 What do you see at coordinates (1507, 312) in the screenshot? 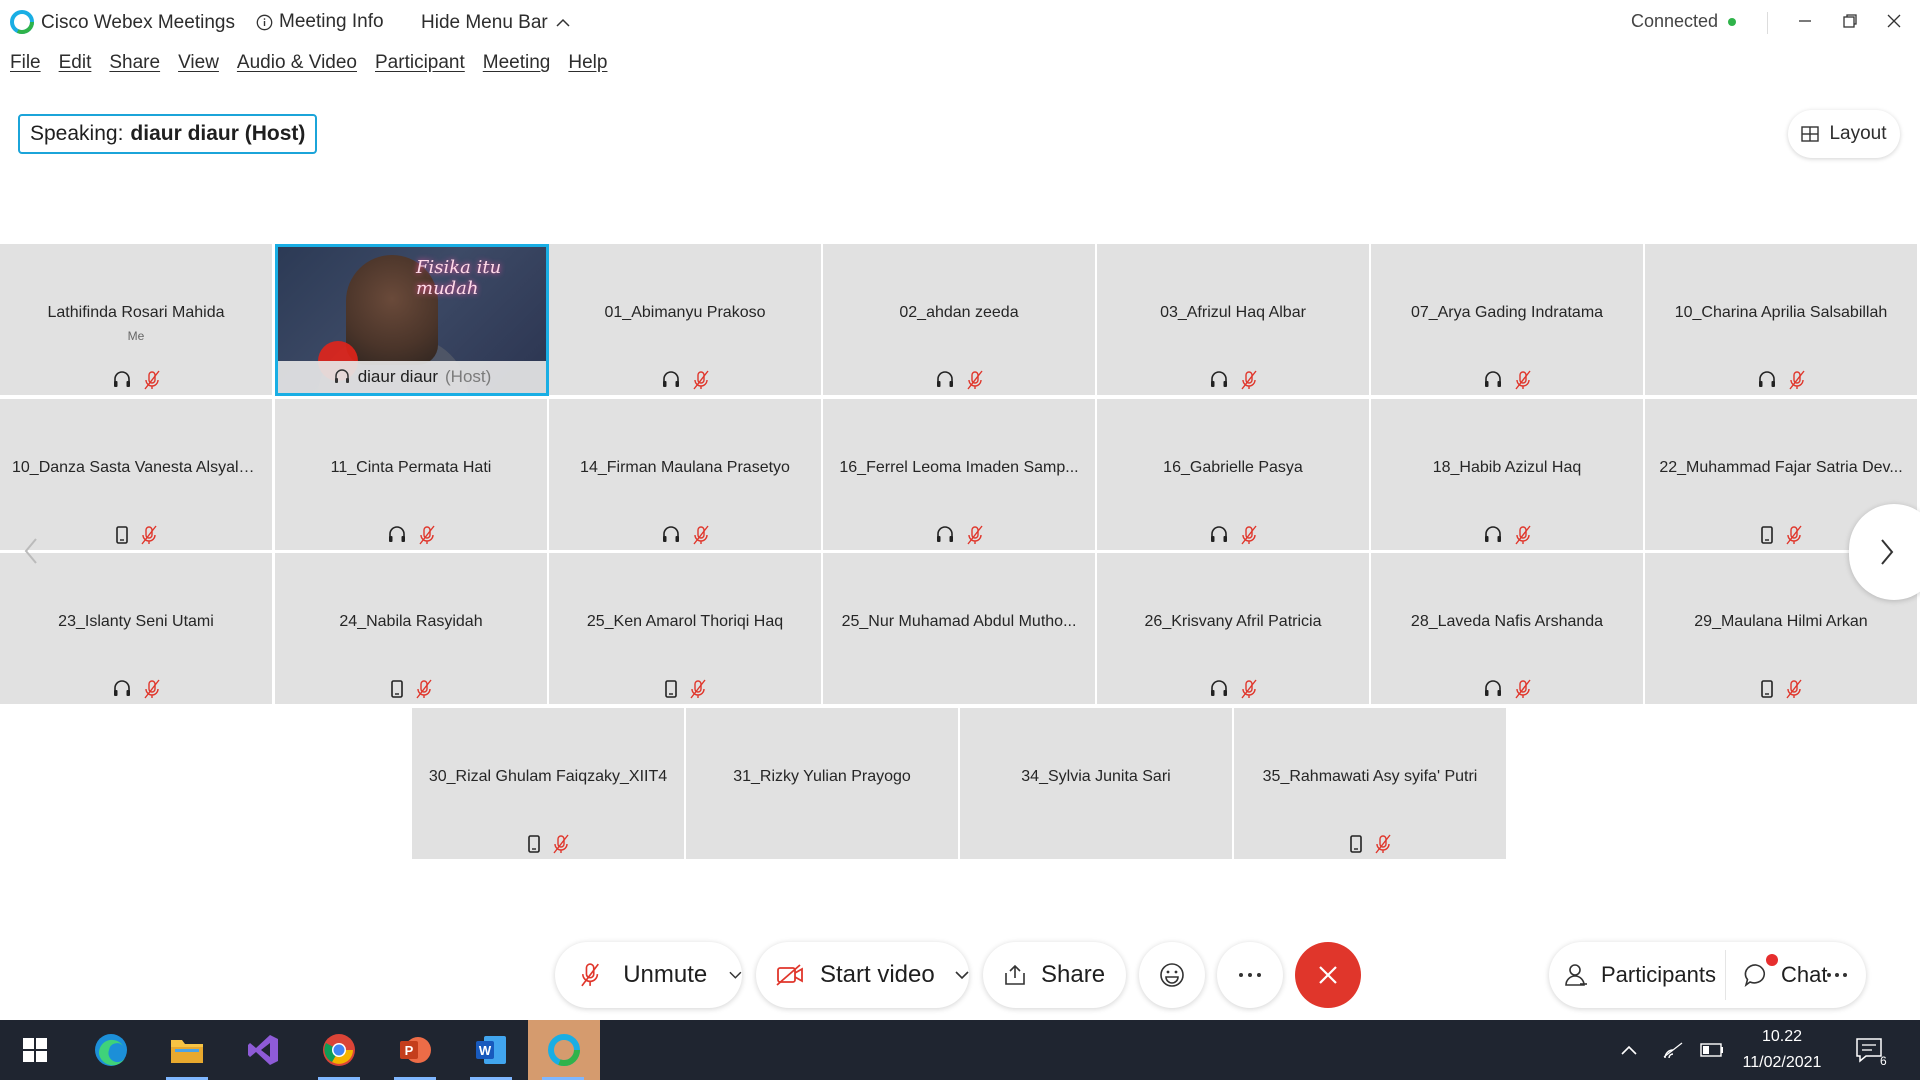
I see `participant-name: 07_Arya Gading Indratama` at bounding box center [1507, 312].